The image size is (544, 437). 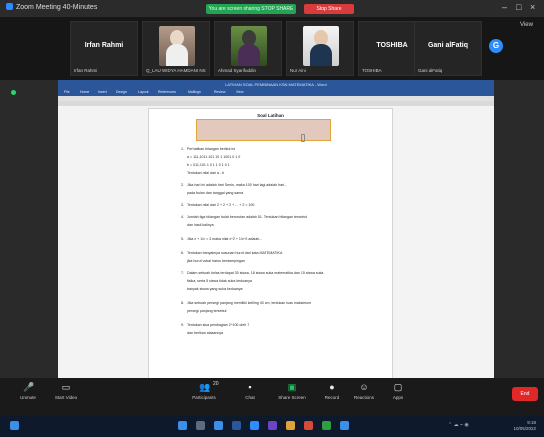 I want to click on list-item: a = 111,1011 101 10 1 1001 0 1 0, so click(x=214, y=157).